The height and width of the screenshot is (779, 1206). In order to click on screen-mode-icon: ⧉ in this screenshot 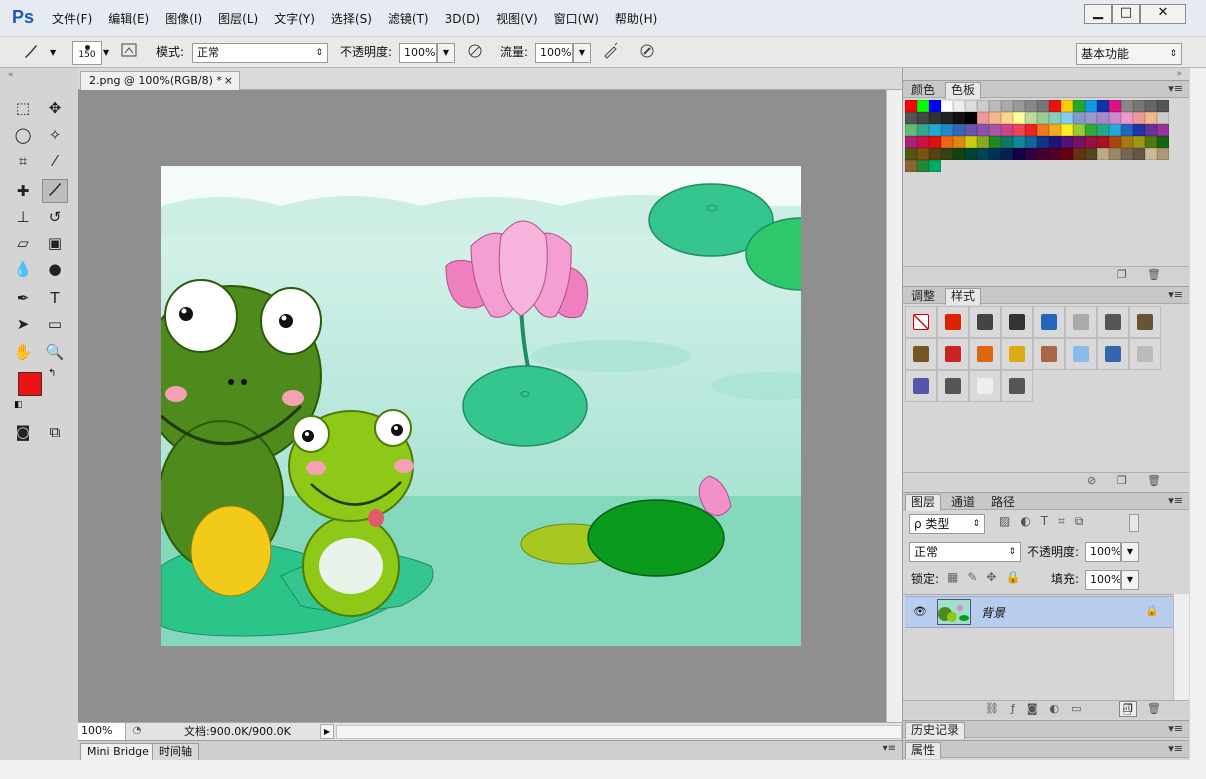, I will do `click(55, 432)`.